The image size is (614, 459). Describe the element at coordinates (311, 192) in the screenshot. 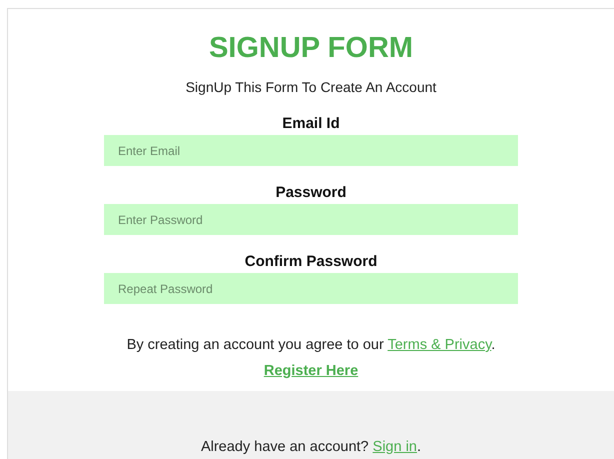

I see `field-label: Password` at that location.